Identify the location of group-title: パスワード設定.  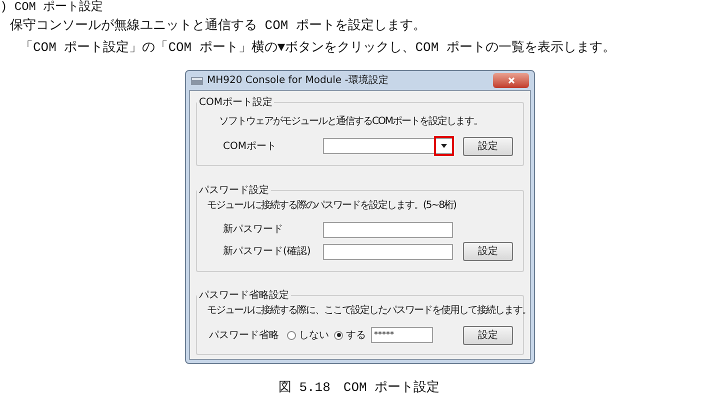
(234, 191).